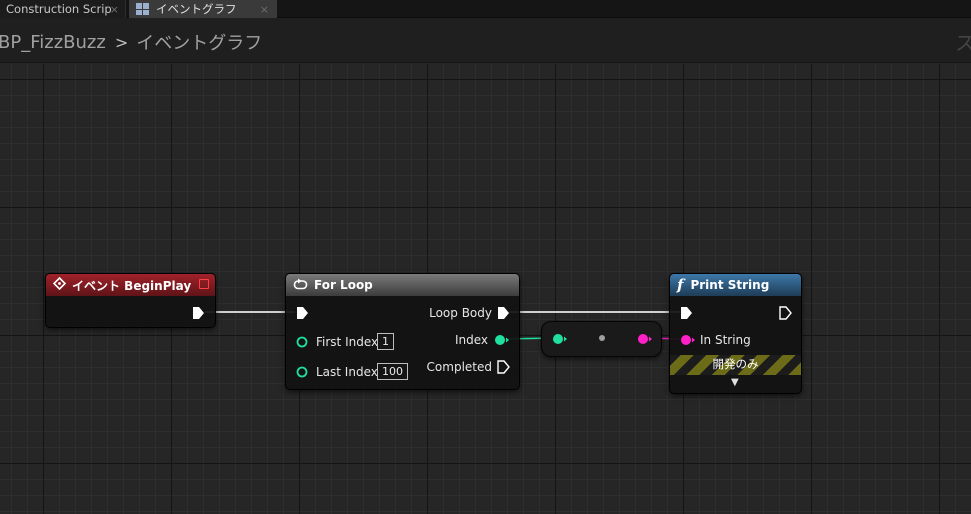 The height and width of the screenshot is (514, 971). Describe the element at coordinates (485, 40) in the screenshot. I see `graph-header: BP_FizzBuzz > イベントグラフ ス` at that location.